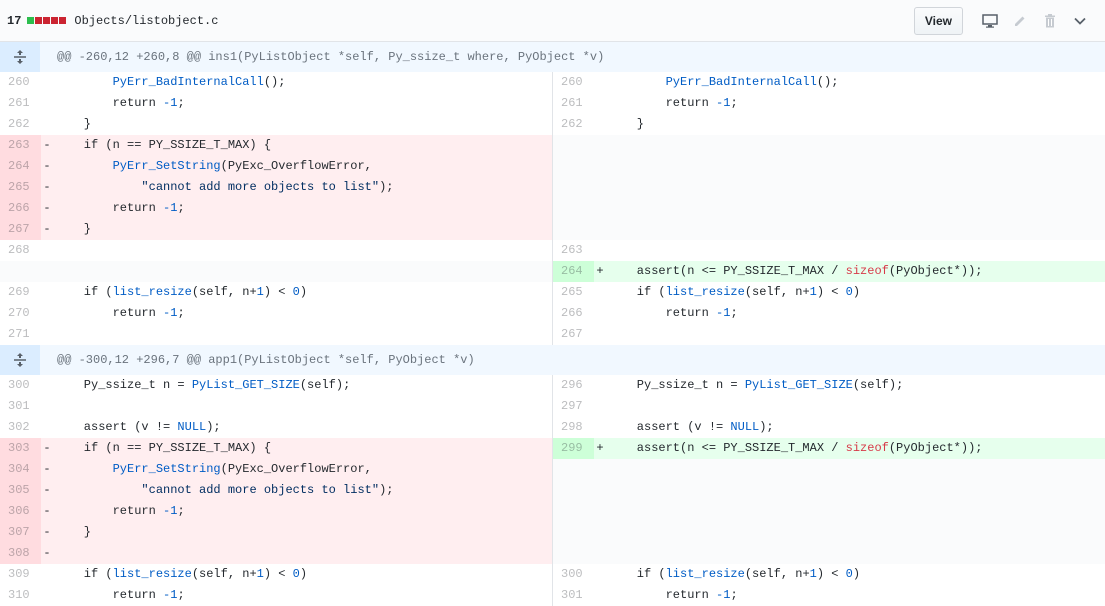 Image resolution: width=1105 pixels, height=606 pixels. I want to click on chevron-down-icon, so click(1080, 21).